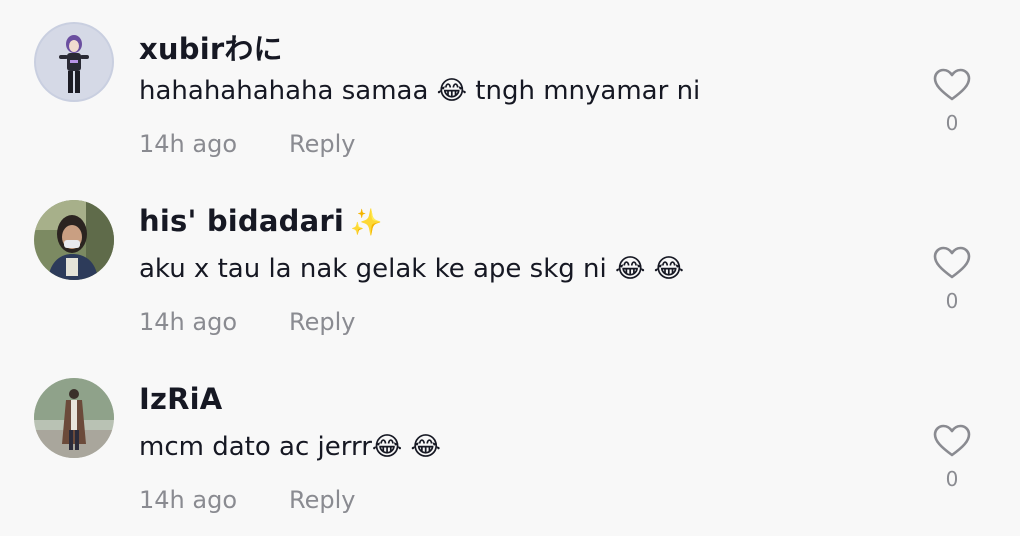 The height and width of the screenshot is (536, 1020). What do you see at coordinates (366, 223) in the screenshot?
I see `sparkles-icon: ✨` at bounding box center [366, 223].